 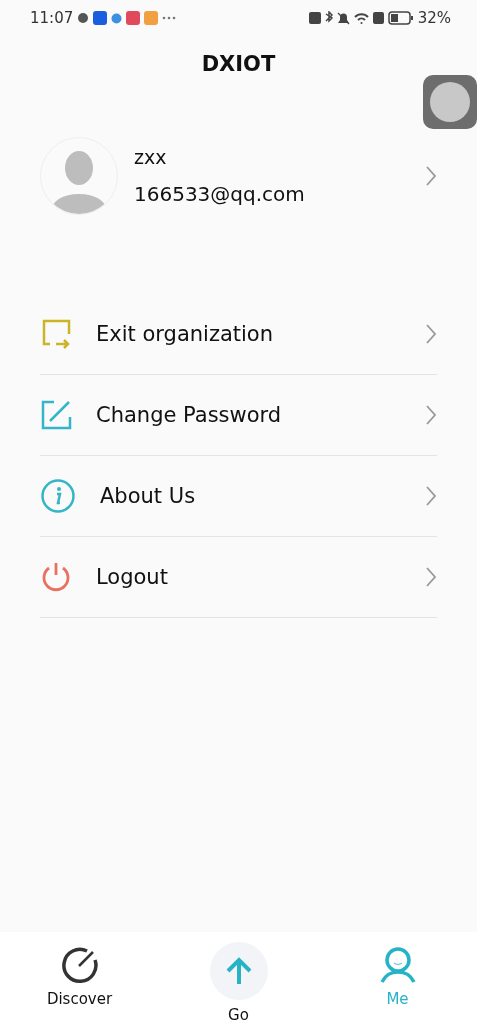 What do you see at coordinates (56, 415) in the screenshot?
I see `edit-icon` at bounding box center [56, 415].